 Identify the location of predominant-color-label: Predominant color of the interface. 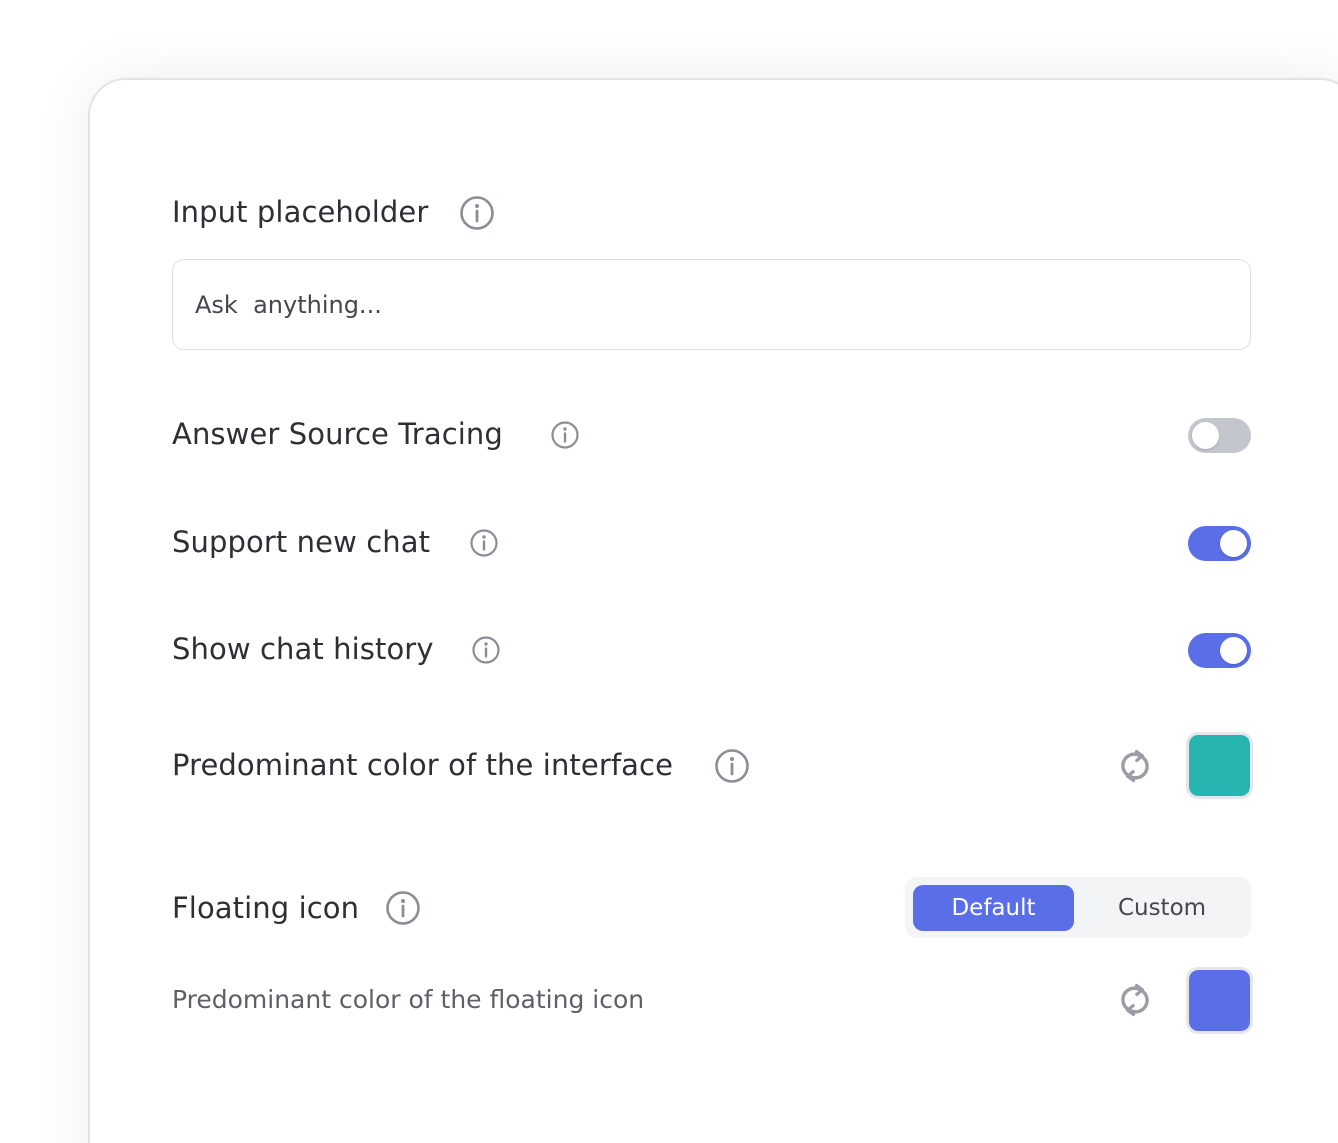
(423, 765).